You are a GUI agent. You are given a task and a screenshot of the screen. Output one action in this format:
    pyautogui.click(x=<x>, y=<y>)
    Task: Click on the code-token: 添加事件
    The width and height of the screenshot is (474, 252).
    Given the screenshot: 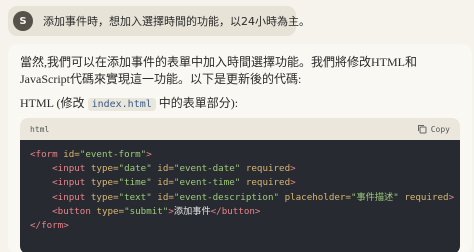 What is the action you would take?
    pyautogui.click(x=192, y=211)
    